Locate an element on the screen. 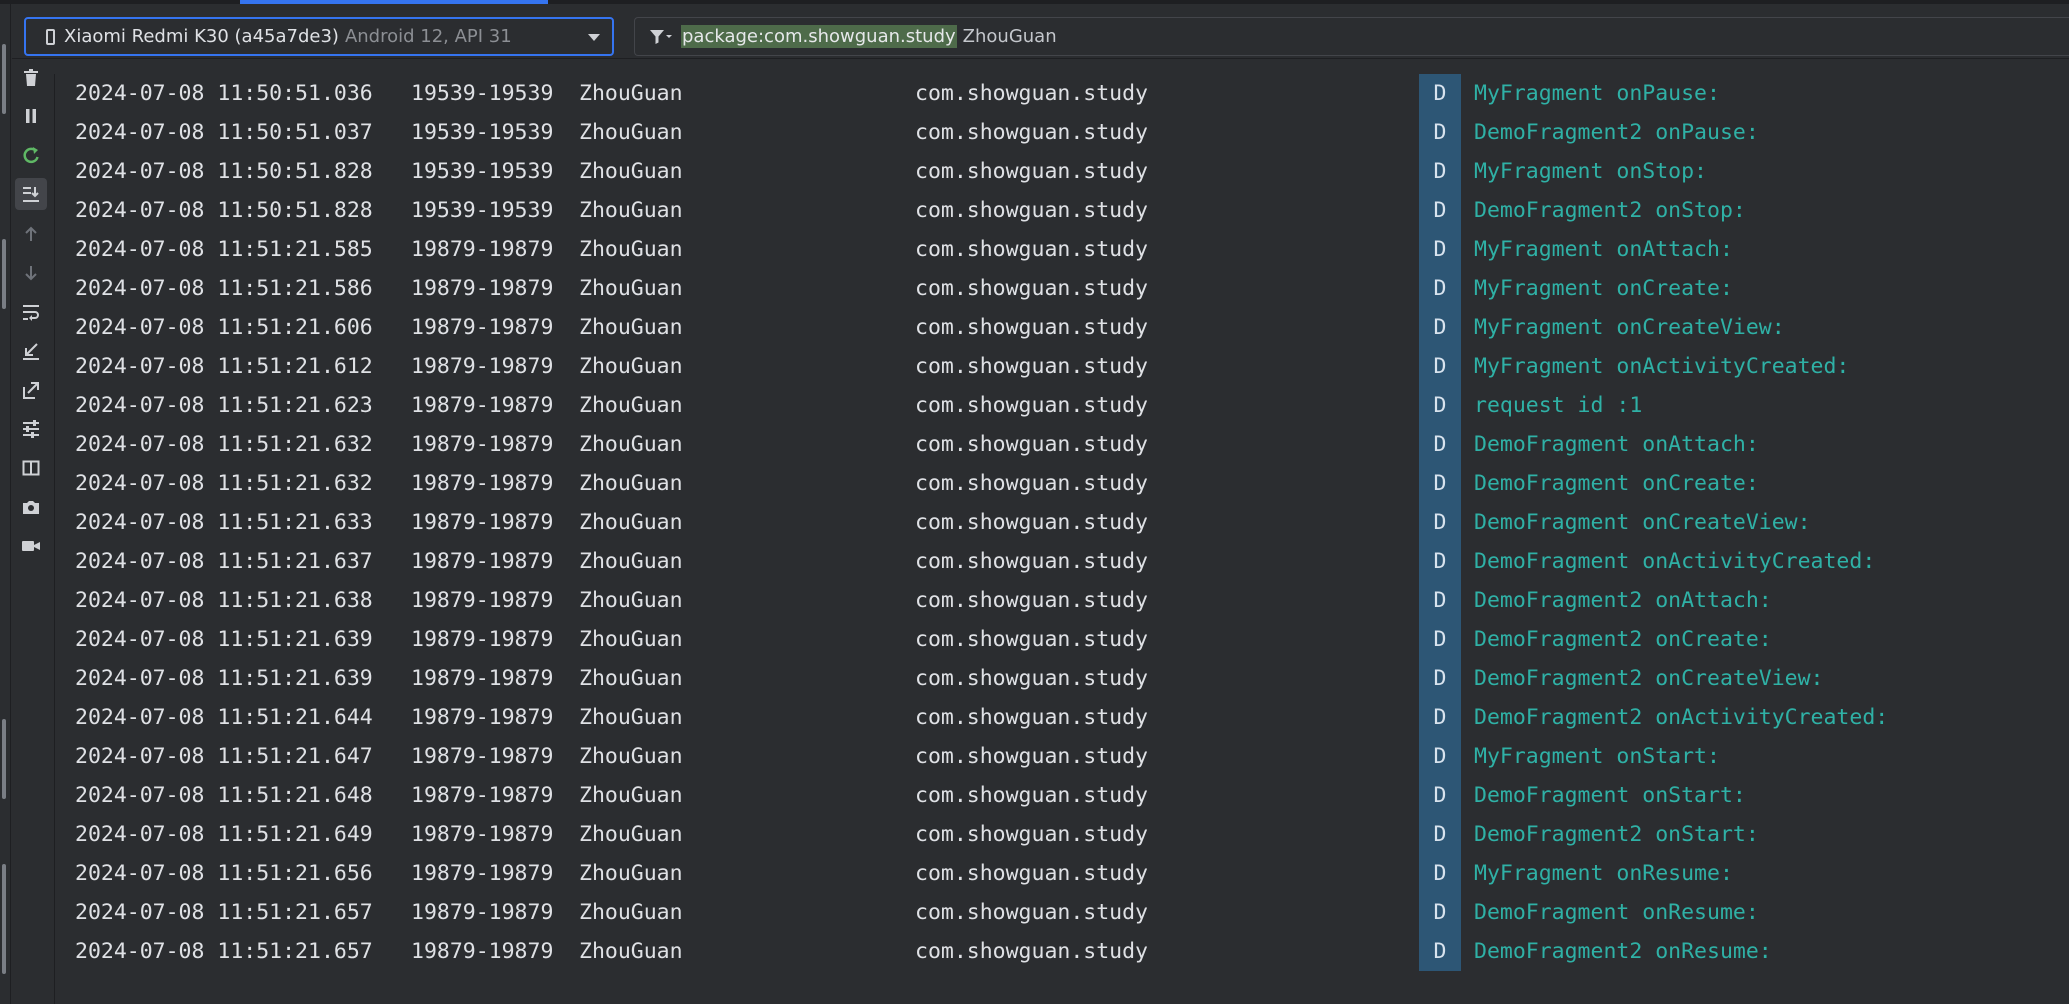 The height and width of the screenshot is (1004, 2069). screenshot-button is located at coordinates (31, 507).